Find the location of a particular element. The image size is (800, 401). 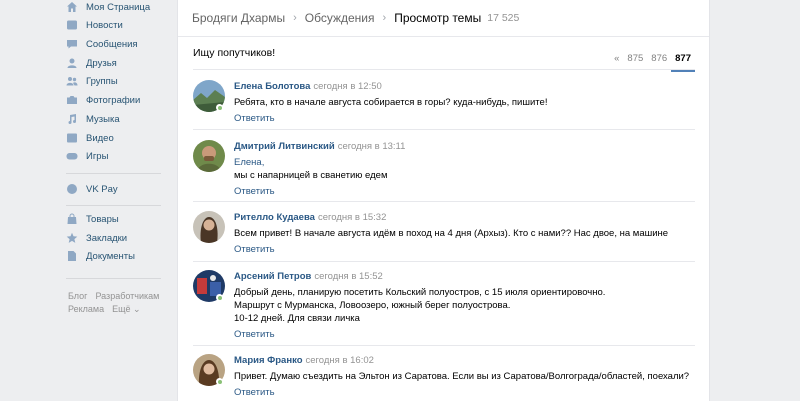

sidebar-item-vkpay: VK Pay is located at coordinates (92, 189).